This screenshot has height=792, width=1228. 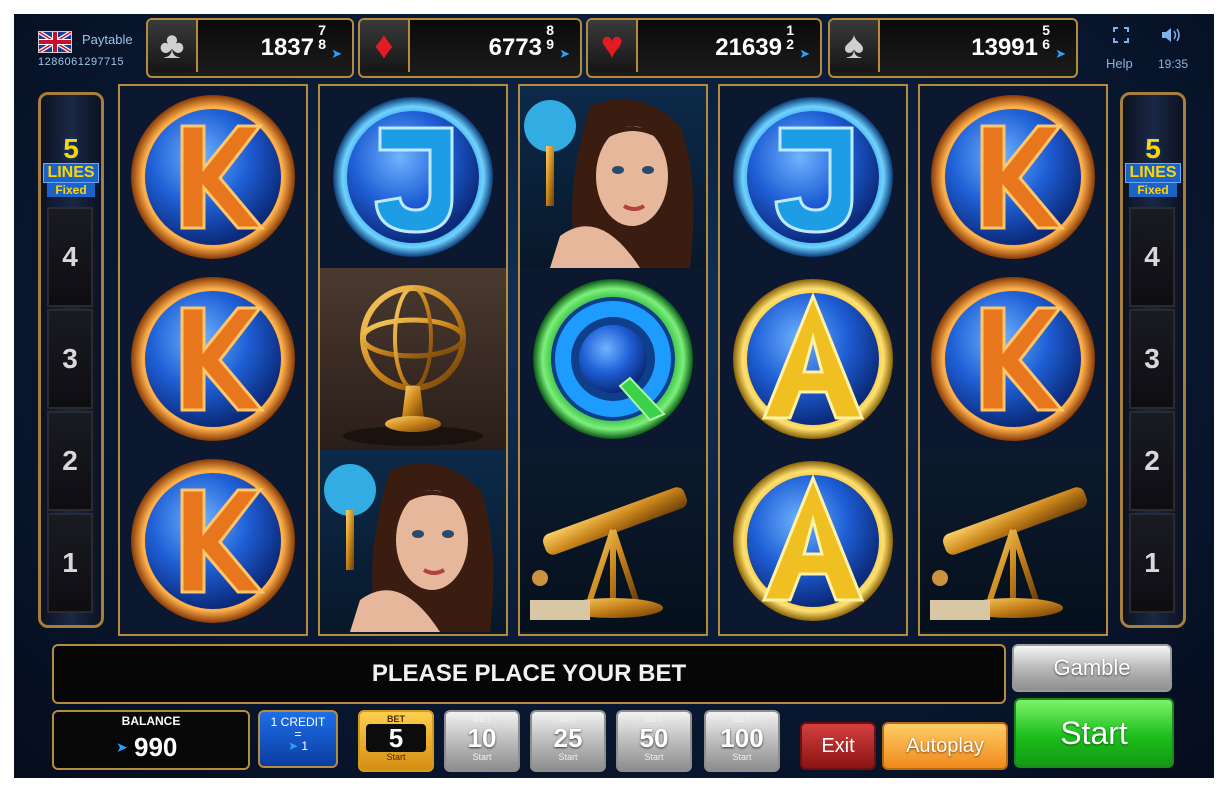 What do you see at coordinates (81, 62) in the screenshot?
I see `ticket-id: 1286061297715` at bounding box center [81, 62].